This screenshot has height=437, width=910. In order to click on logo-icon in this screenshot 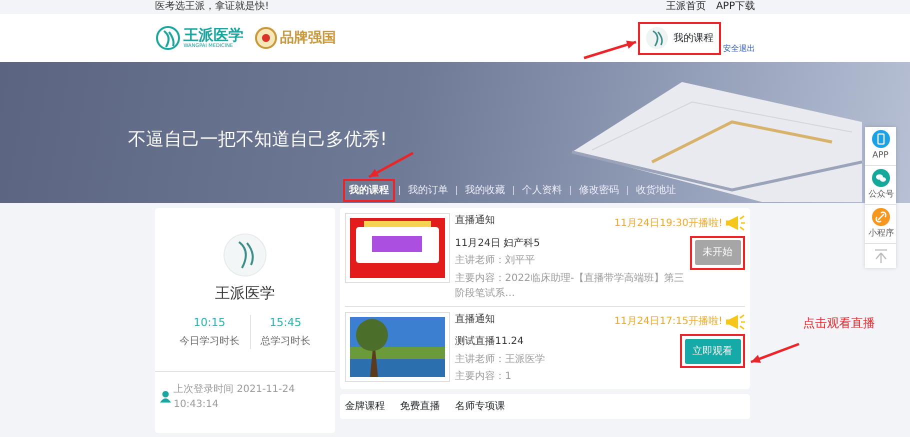, I will do `click(168, 38)`.